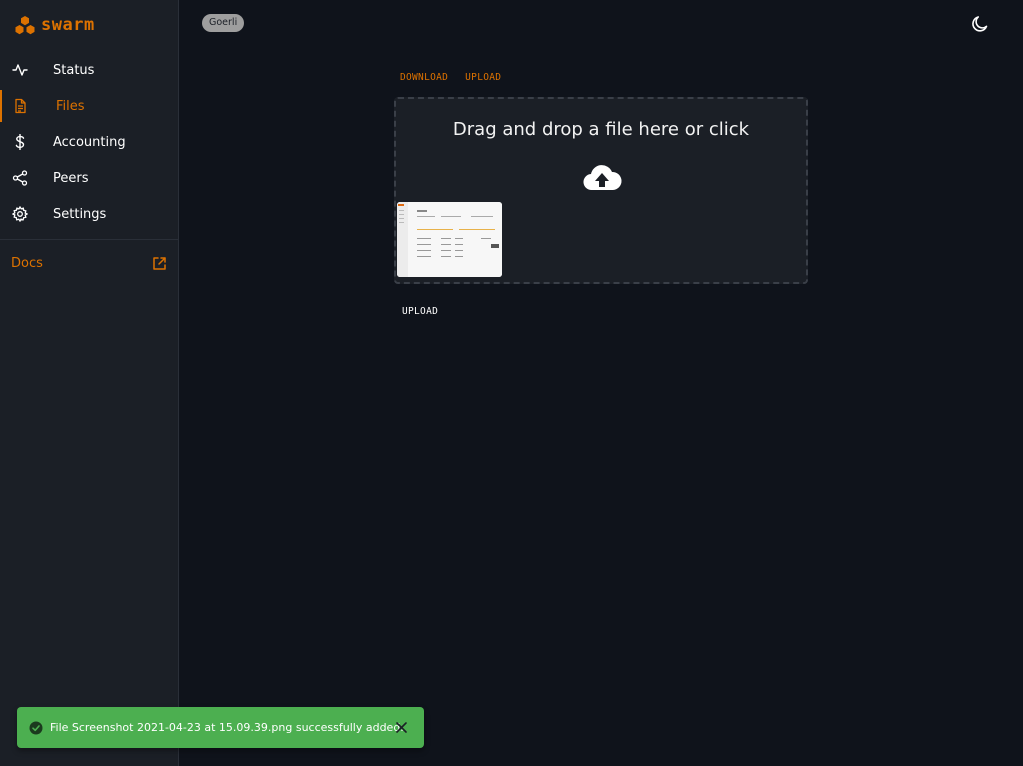 The width and height of the screenshot is (1023, 766). I want to click on sidebar-item-files: Files, so click(89, 106).